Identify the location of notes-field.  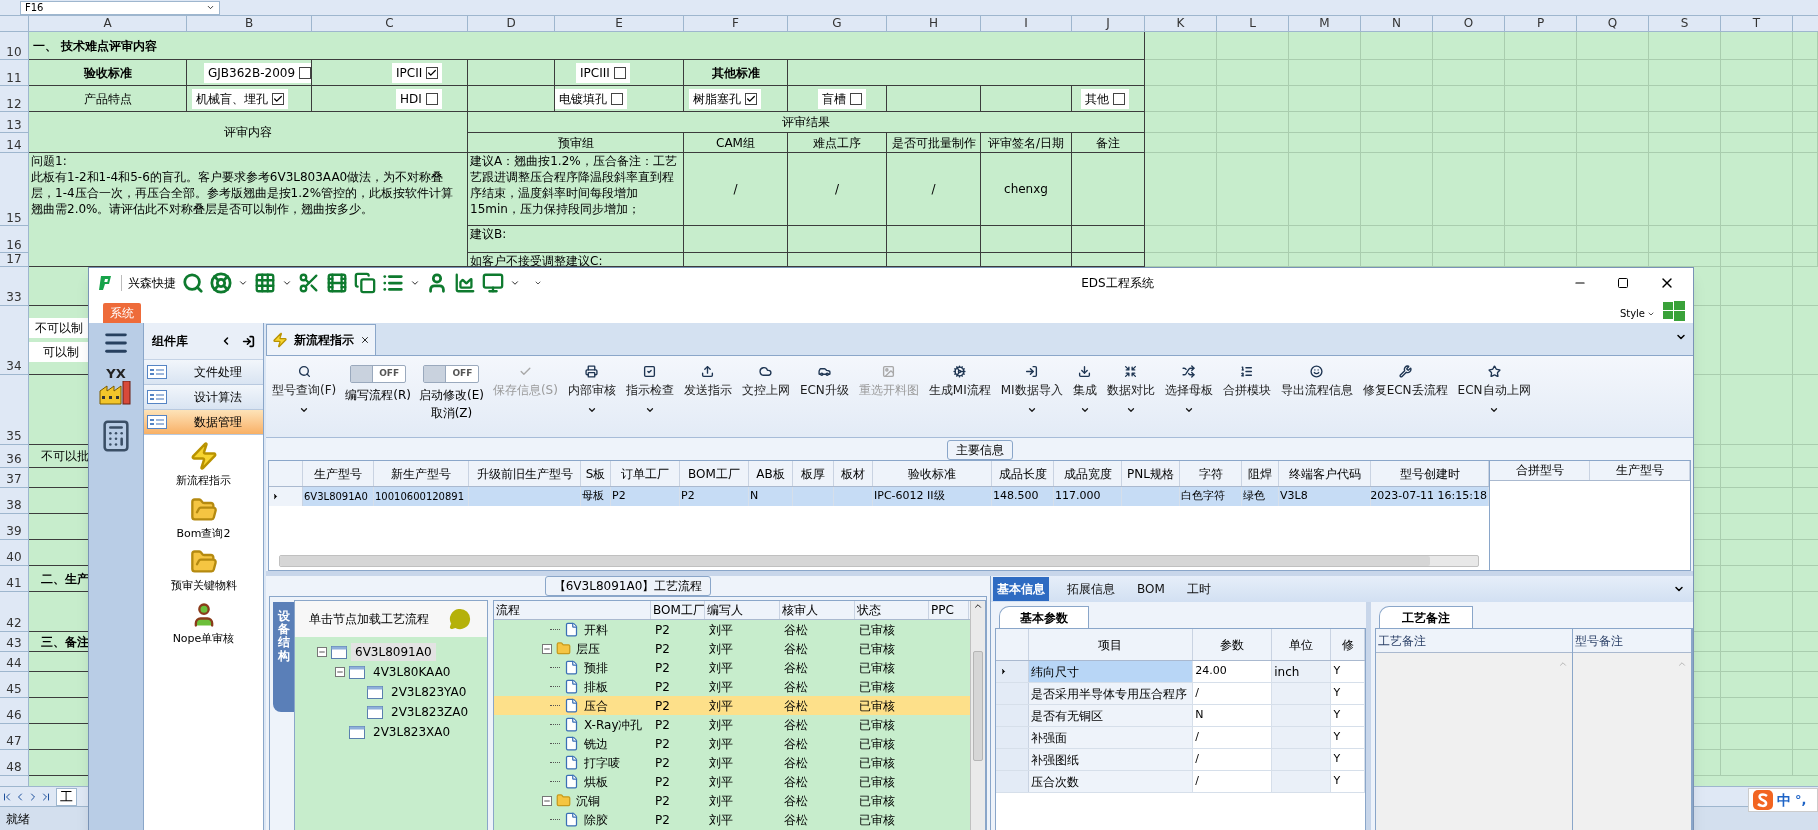
(1474, 741).